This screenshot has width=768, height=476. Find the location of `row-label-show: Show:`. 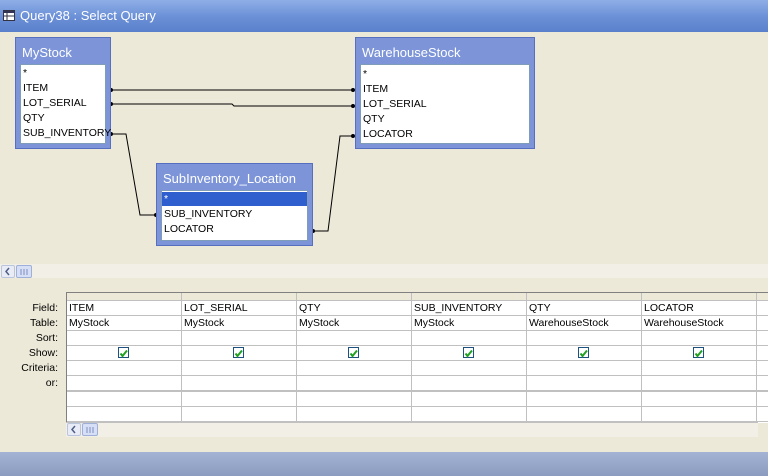

row-label-show: Show: is located at coordinates (43, 353).